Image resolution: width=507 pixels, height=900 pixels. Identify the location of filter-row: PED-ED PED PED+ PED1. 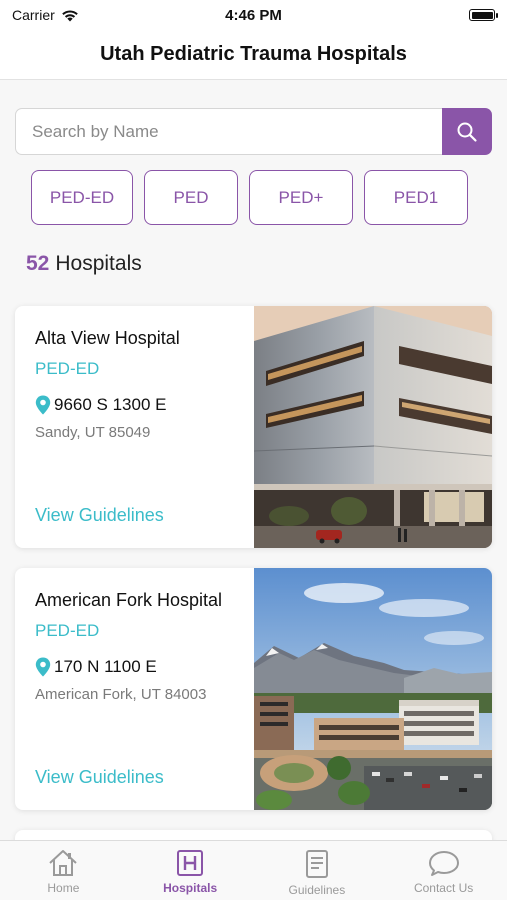
(249, 197).